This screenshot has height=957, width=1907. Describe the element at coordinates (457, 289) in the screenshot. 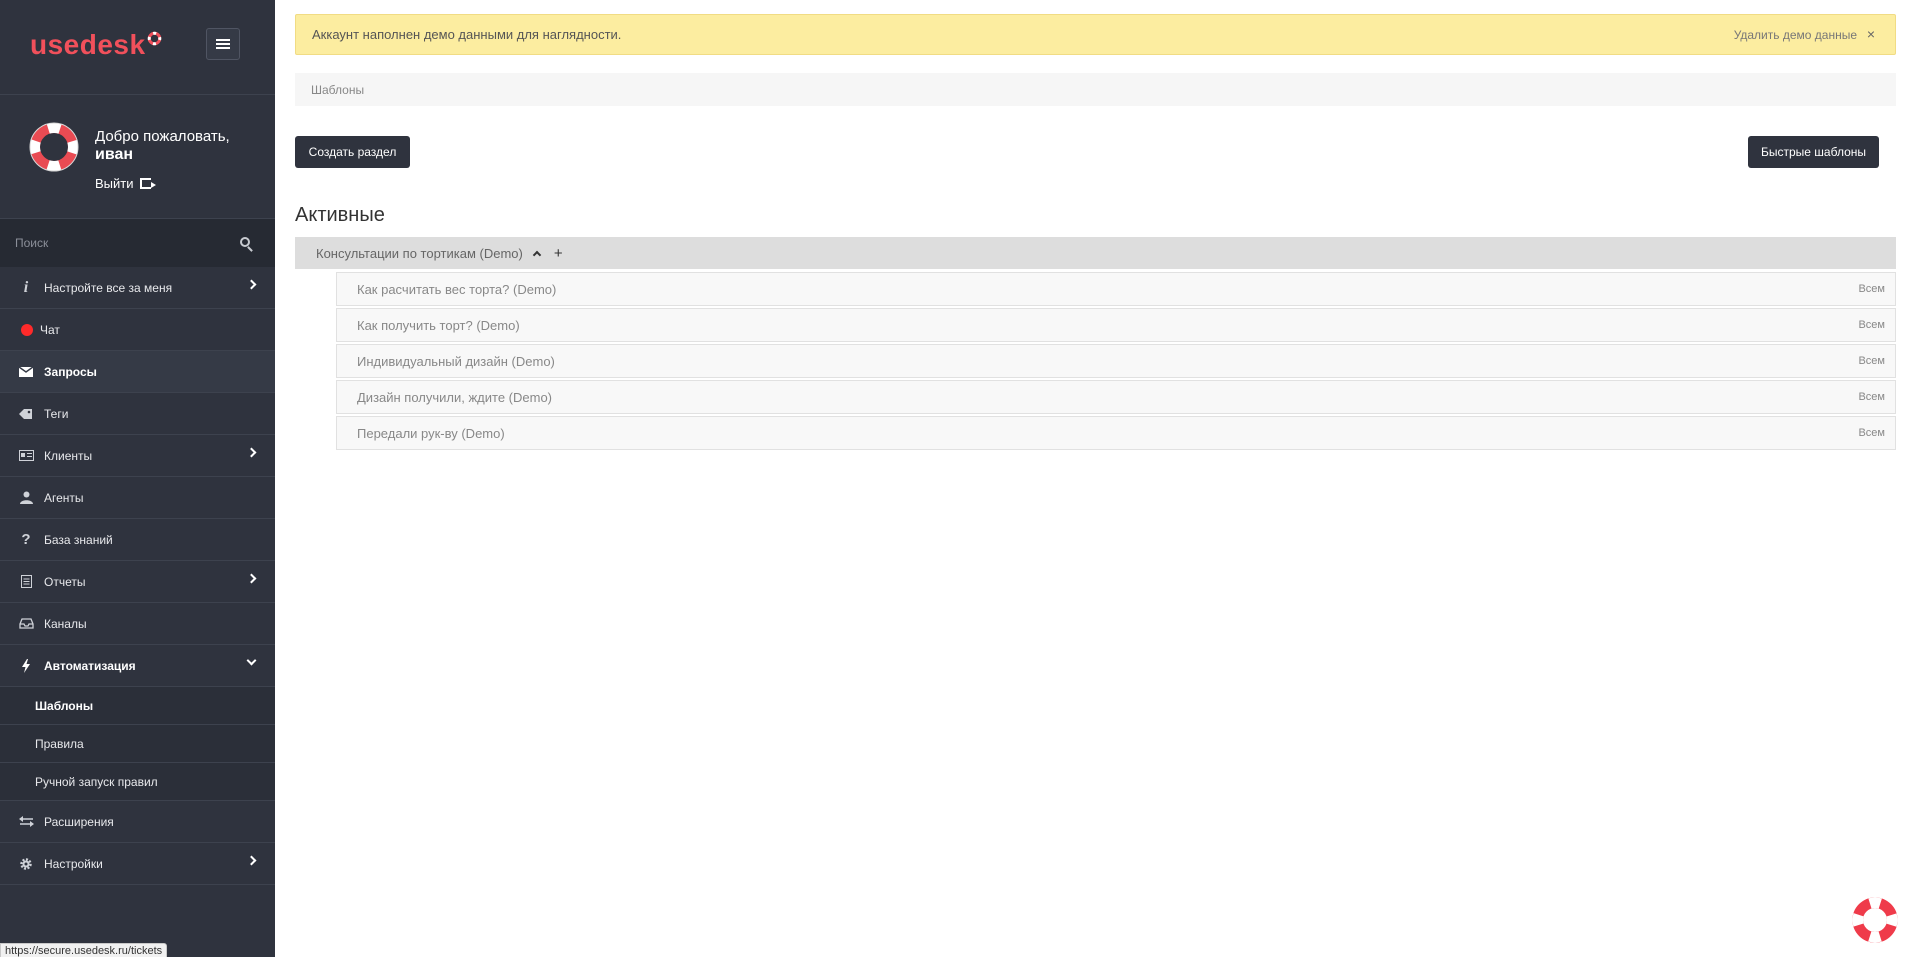

I see `template-title: Как расчитать вес торта? (Demo)` at that location.